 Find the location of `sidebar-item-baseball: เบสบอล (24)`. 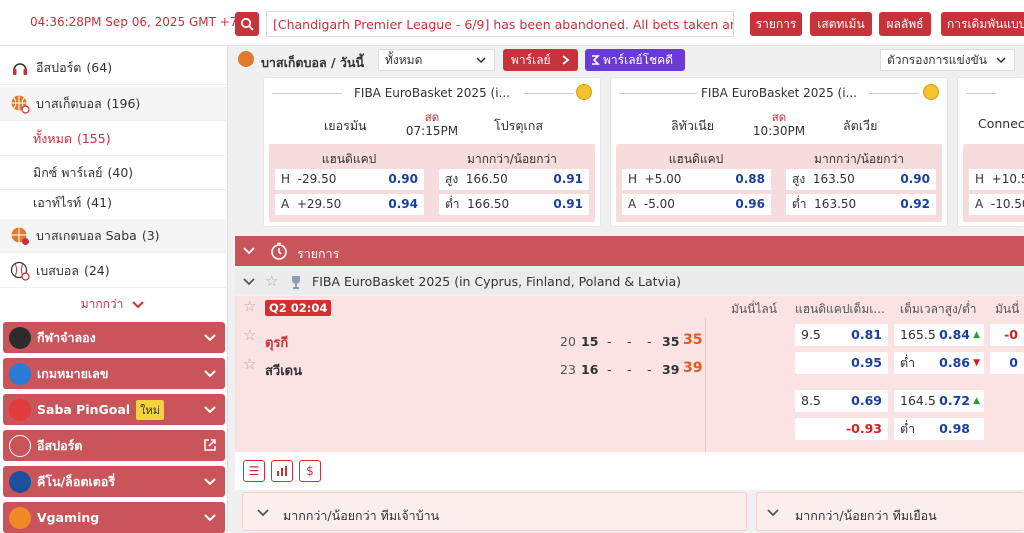

sidebar-item-baseball: เบสบอล (24) is located at coordinates (113, 271).